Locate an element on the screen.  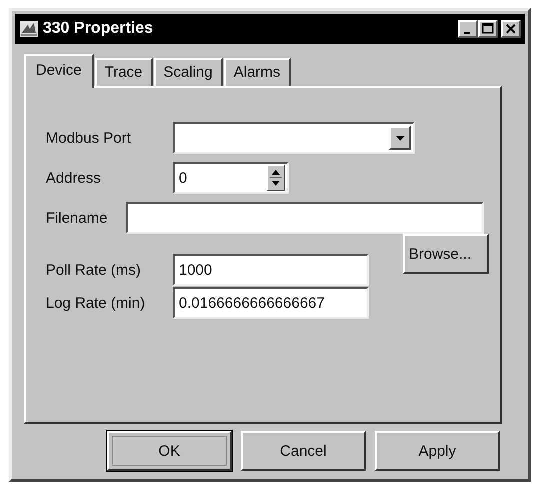
field-label: Filename is located at coordinates (77, 218).